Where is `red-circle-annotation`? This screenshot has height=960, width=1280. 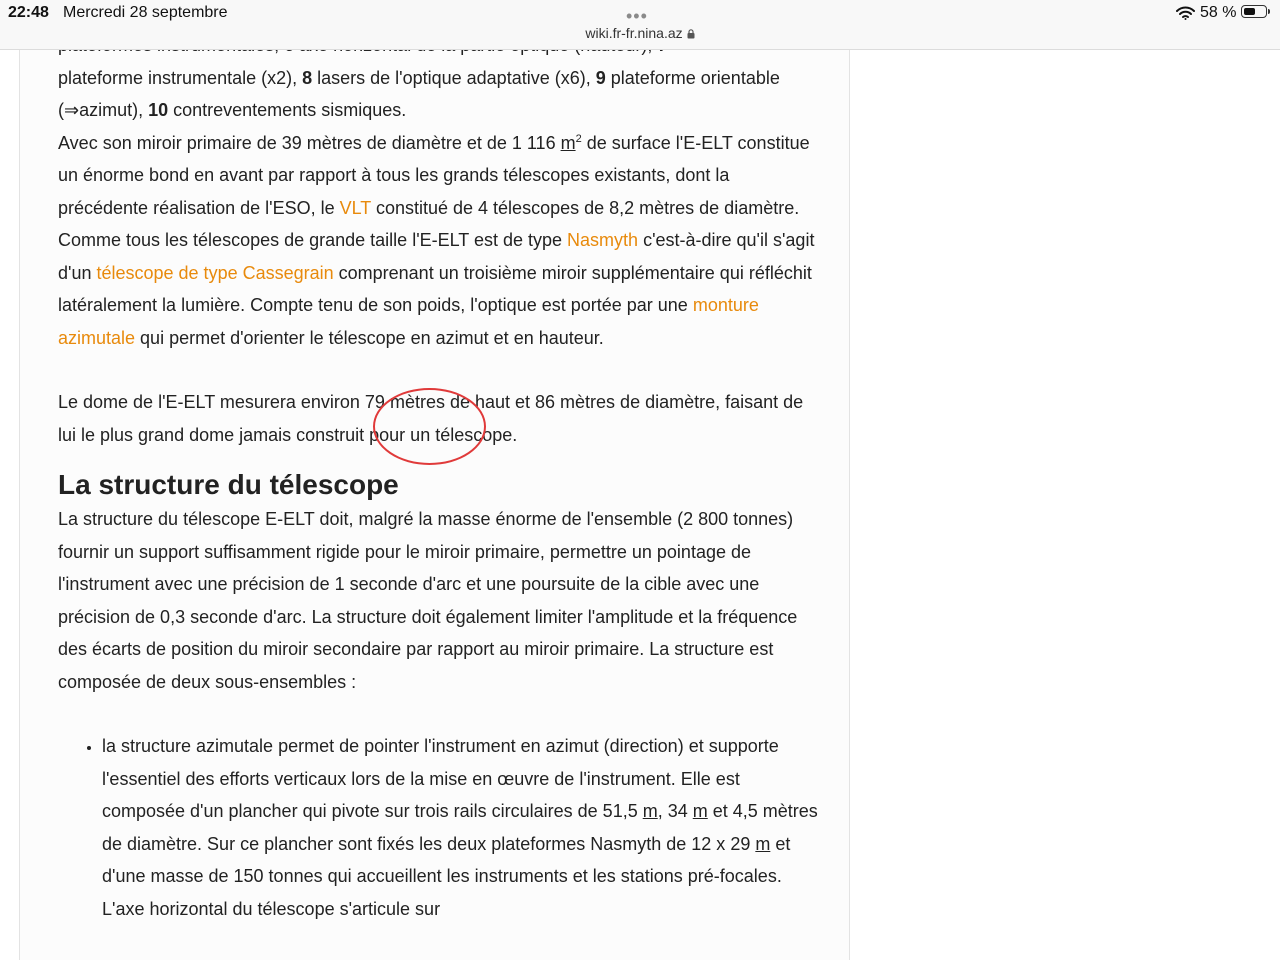
red-circle-annotation is located at coordinates (429, 426).